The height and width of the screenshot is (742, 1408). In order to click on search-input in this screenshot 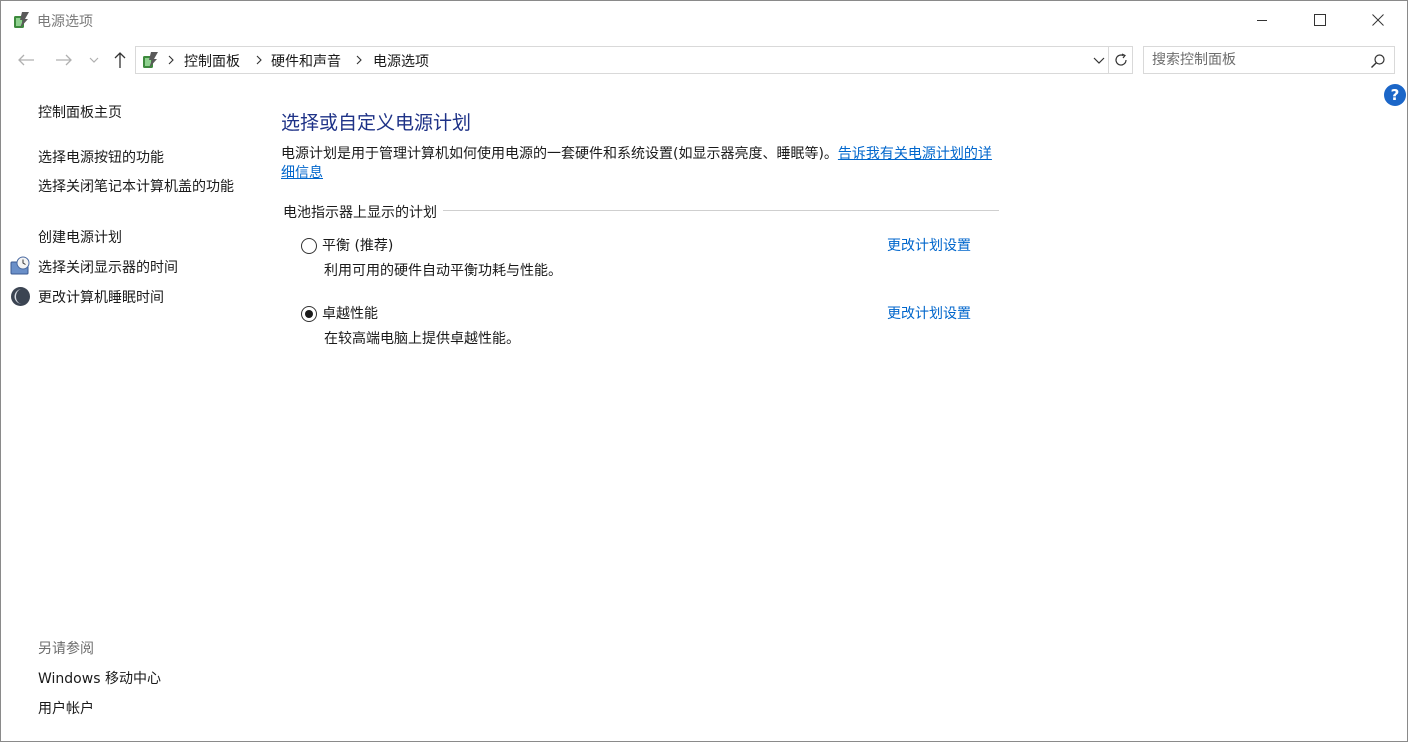, I will do `click(1257, 60)`.